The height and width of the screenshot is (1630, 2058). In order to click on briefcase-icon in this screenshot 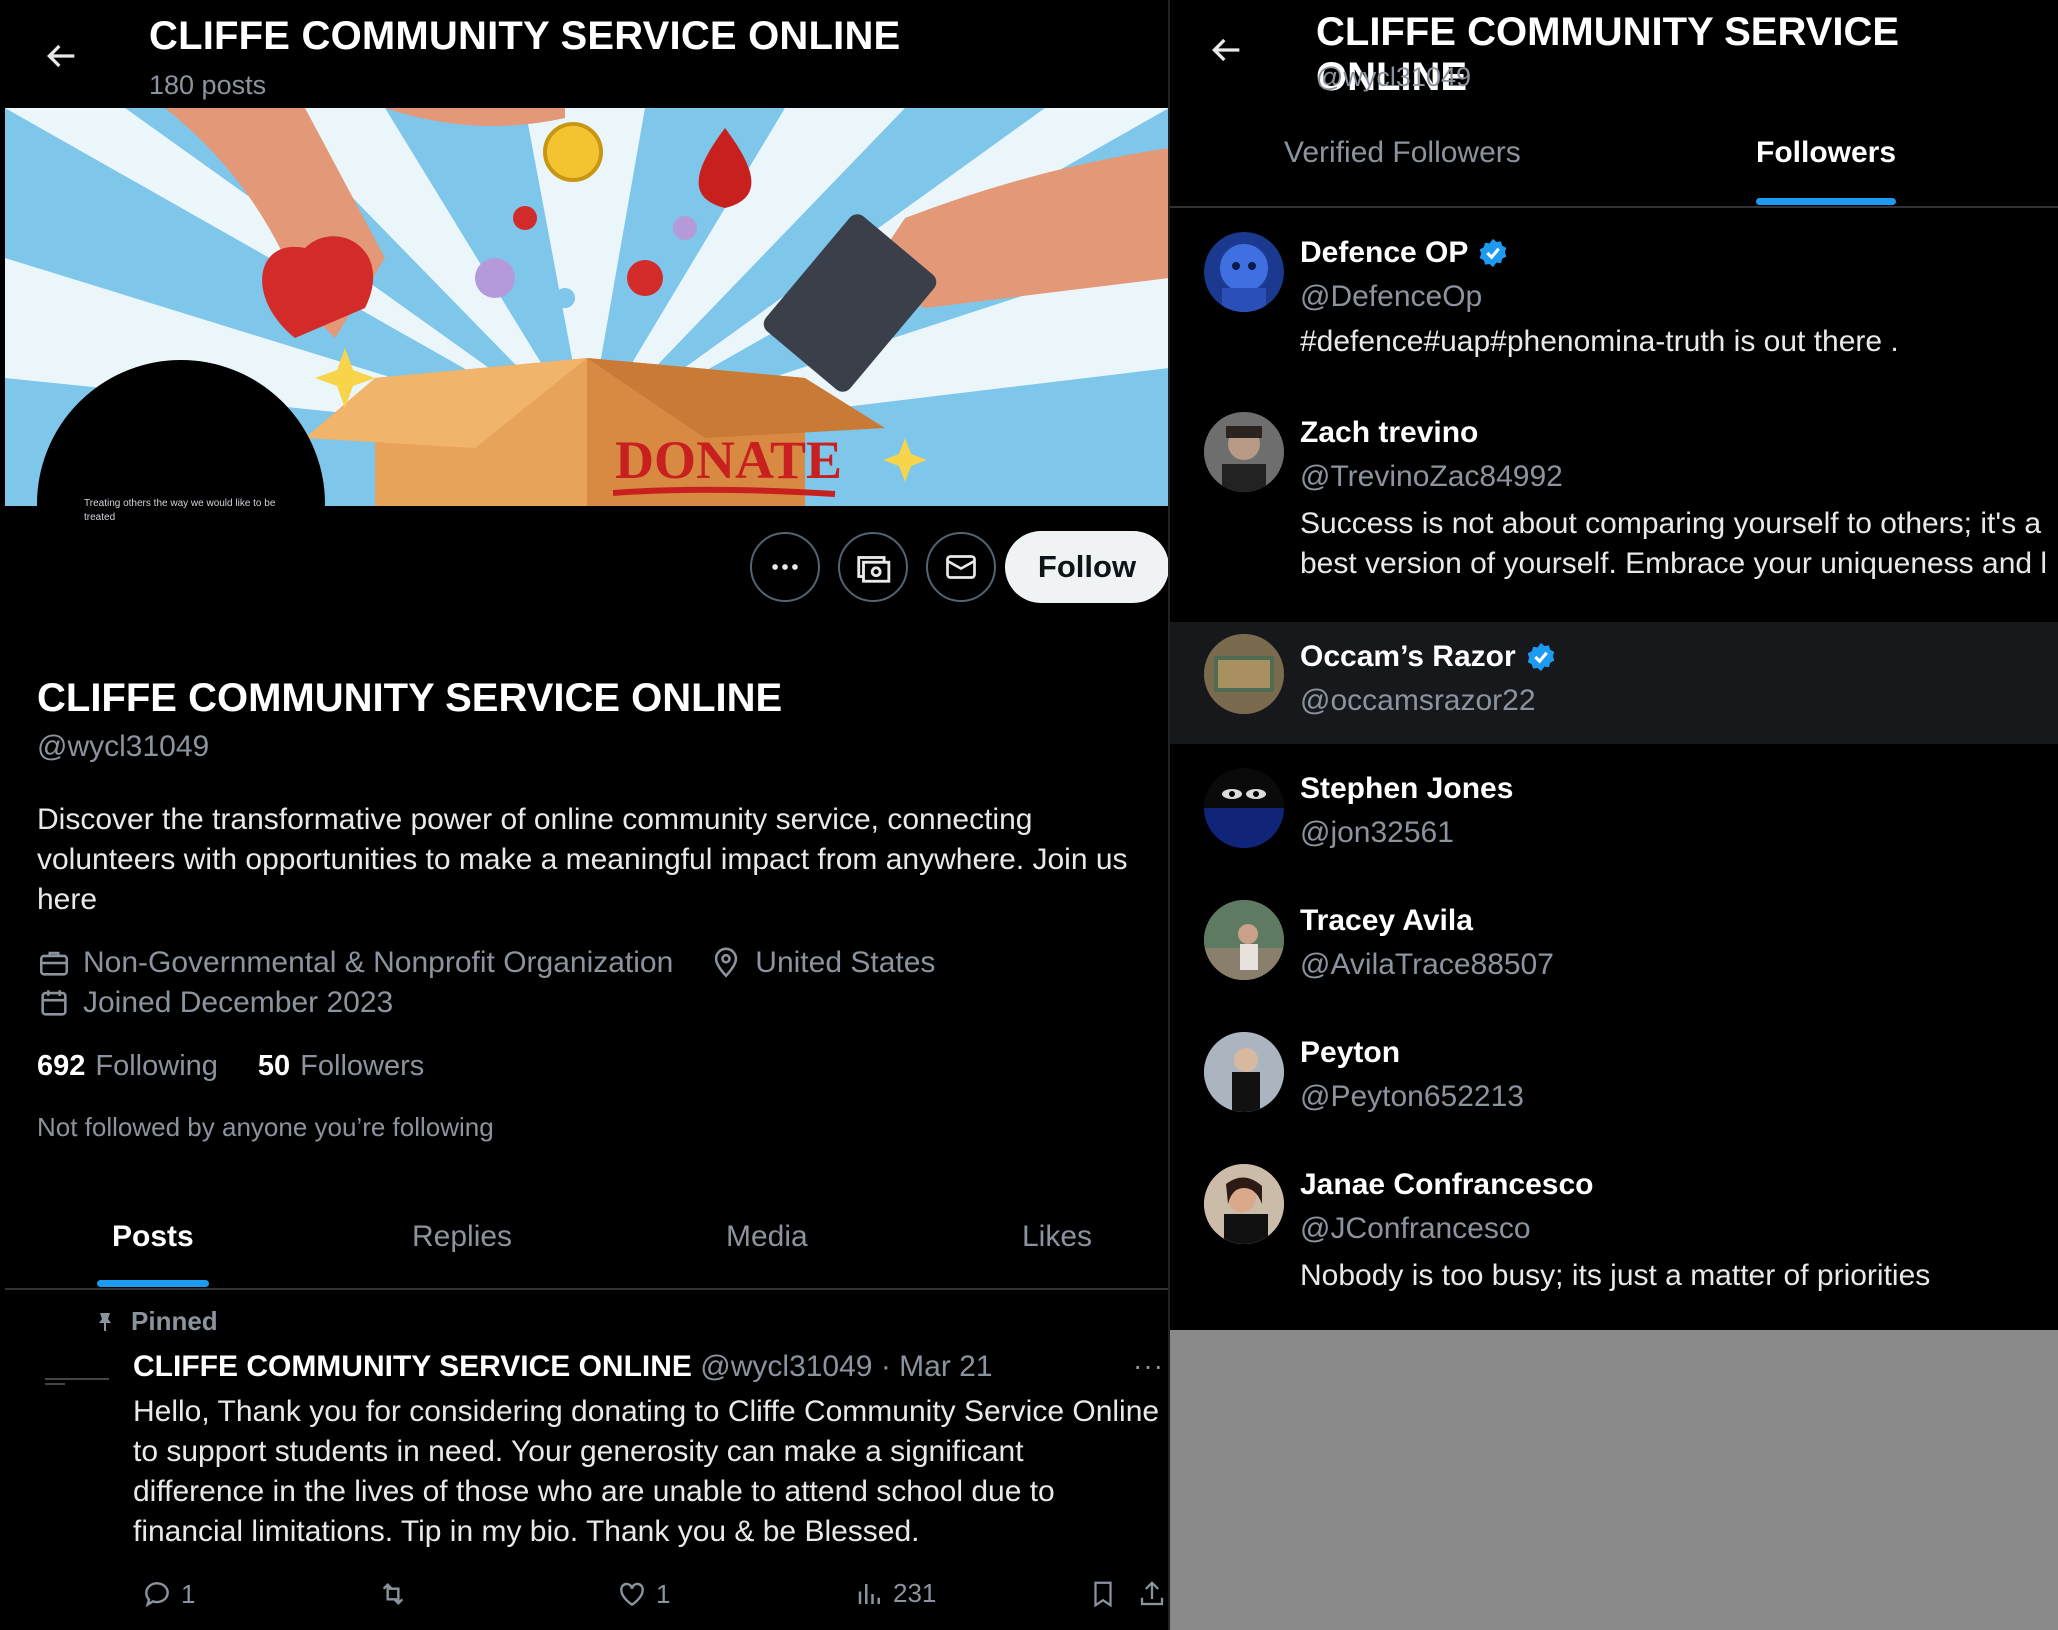, I will do `click(54, 963)`.